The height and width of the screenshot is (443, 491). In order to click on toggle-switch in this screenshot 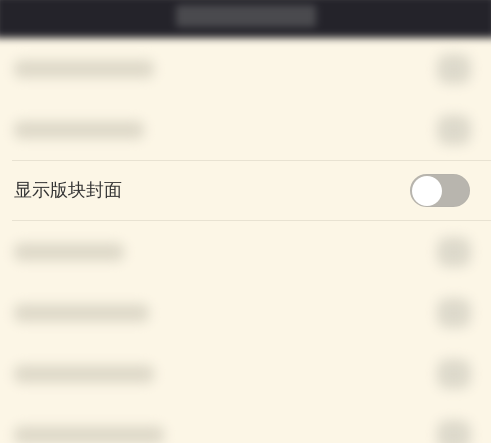, I will do `click(440, 190)`.